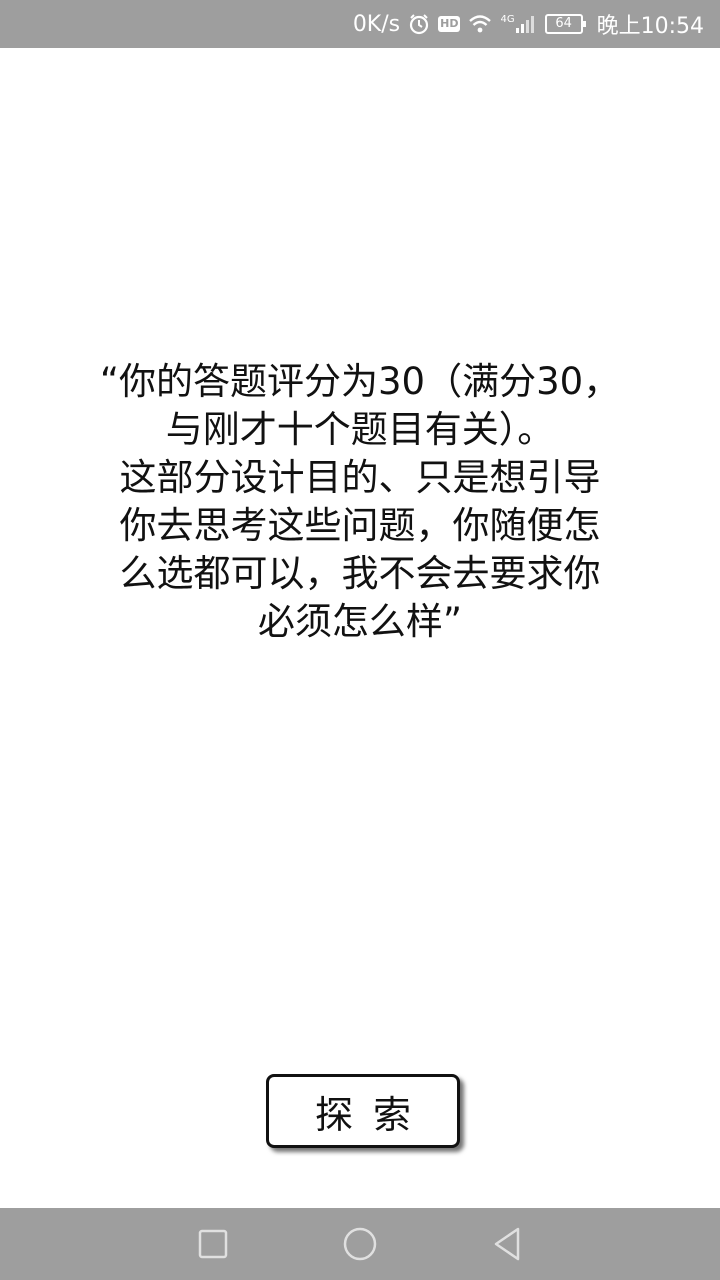  I want to click on message-line: 与刚才十个题目有关）。, so click(360, 429).